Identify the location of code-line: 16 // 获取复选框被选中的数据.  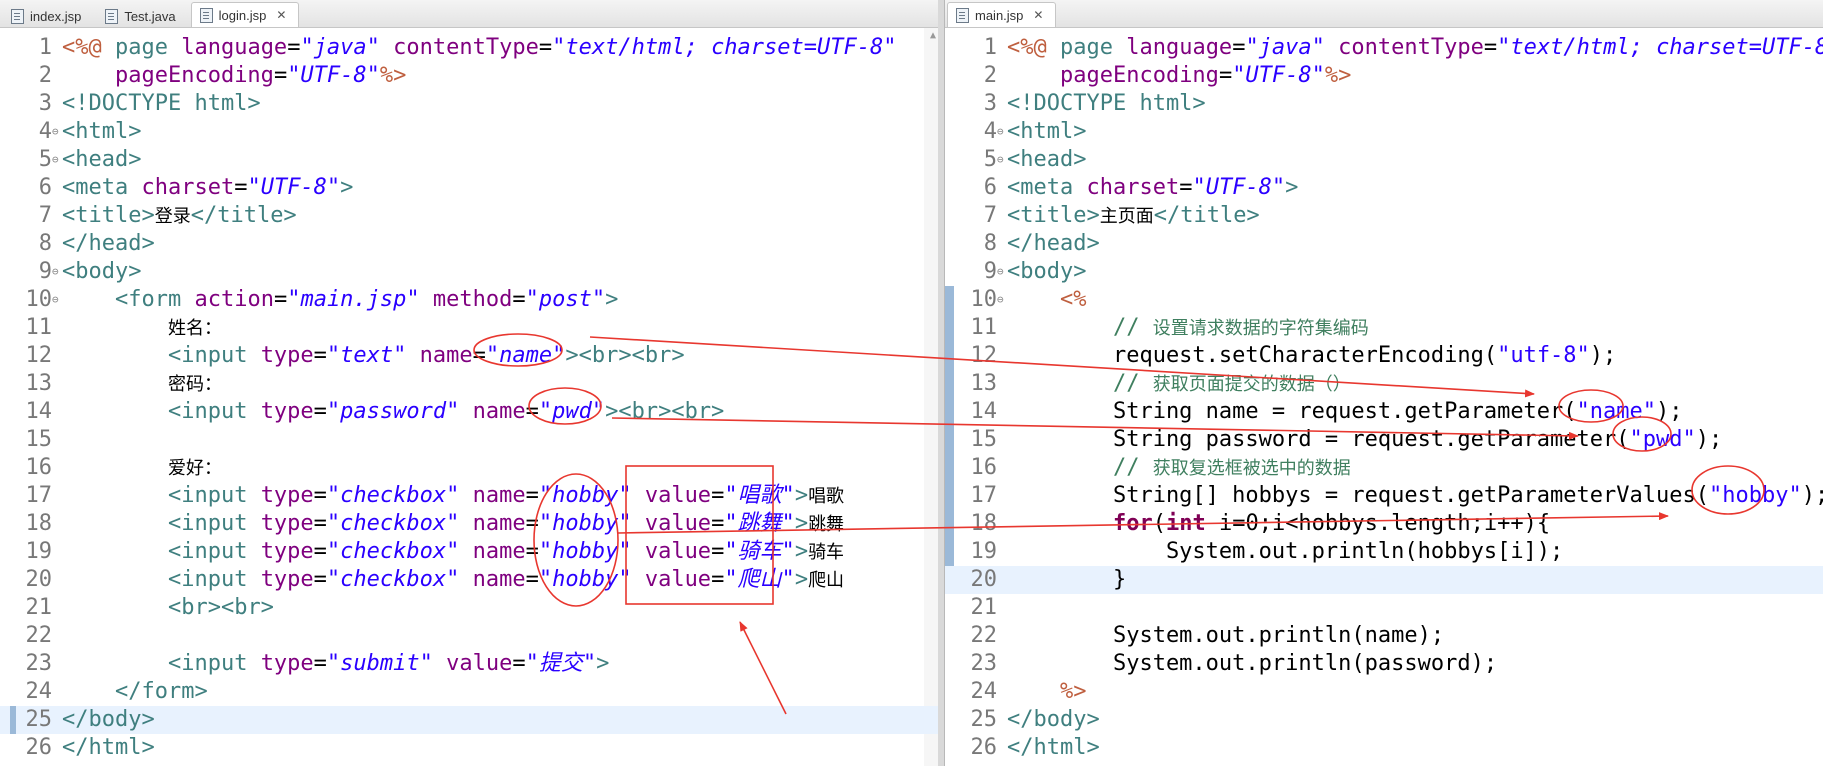
(1384, 468).